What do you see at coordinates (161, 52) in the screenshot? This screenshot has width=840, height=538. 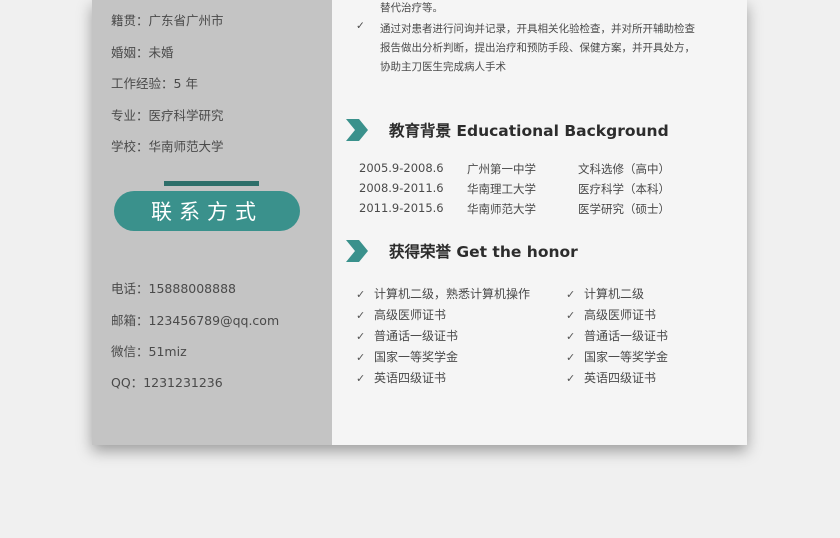 I see `info-value: 未婚` at bounding box center [161, 52].